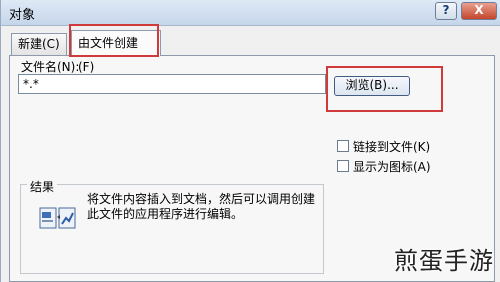 The height and width of the screenshot is (282, 500). I want to click on tab-create-new: 新建(C), so click(39, 44).